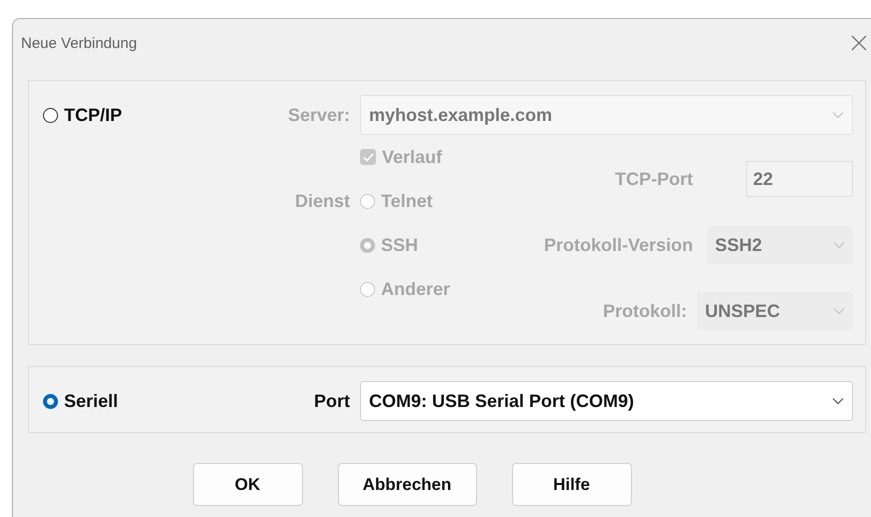 This screenshot has width=871, height=517. Describe the element at coordinates (859, 43) in the screenshot. I see `close-icon` at that location.